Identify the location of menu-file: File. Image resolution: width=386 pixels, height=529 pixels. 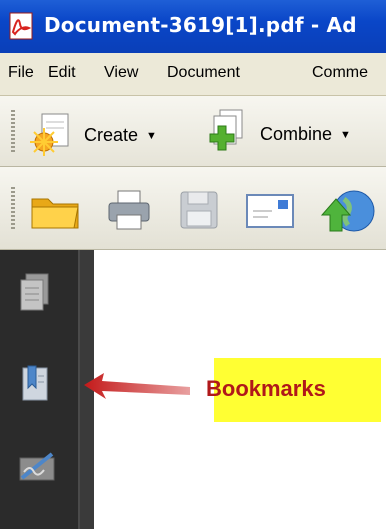
(21, 73).